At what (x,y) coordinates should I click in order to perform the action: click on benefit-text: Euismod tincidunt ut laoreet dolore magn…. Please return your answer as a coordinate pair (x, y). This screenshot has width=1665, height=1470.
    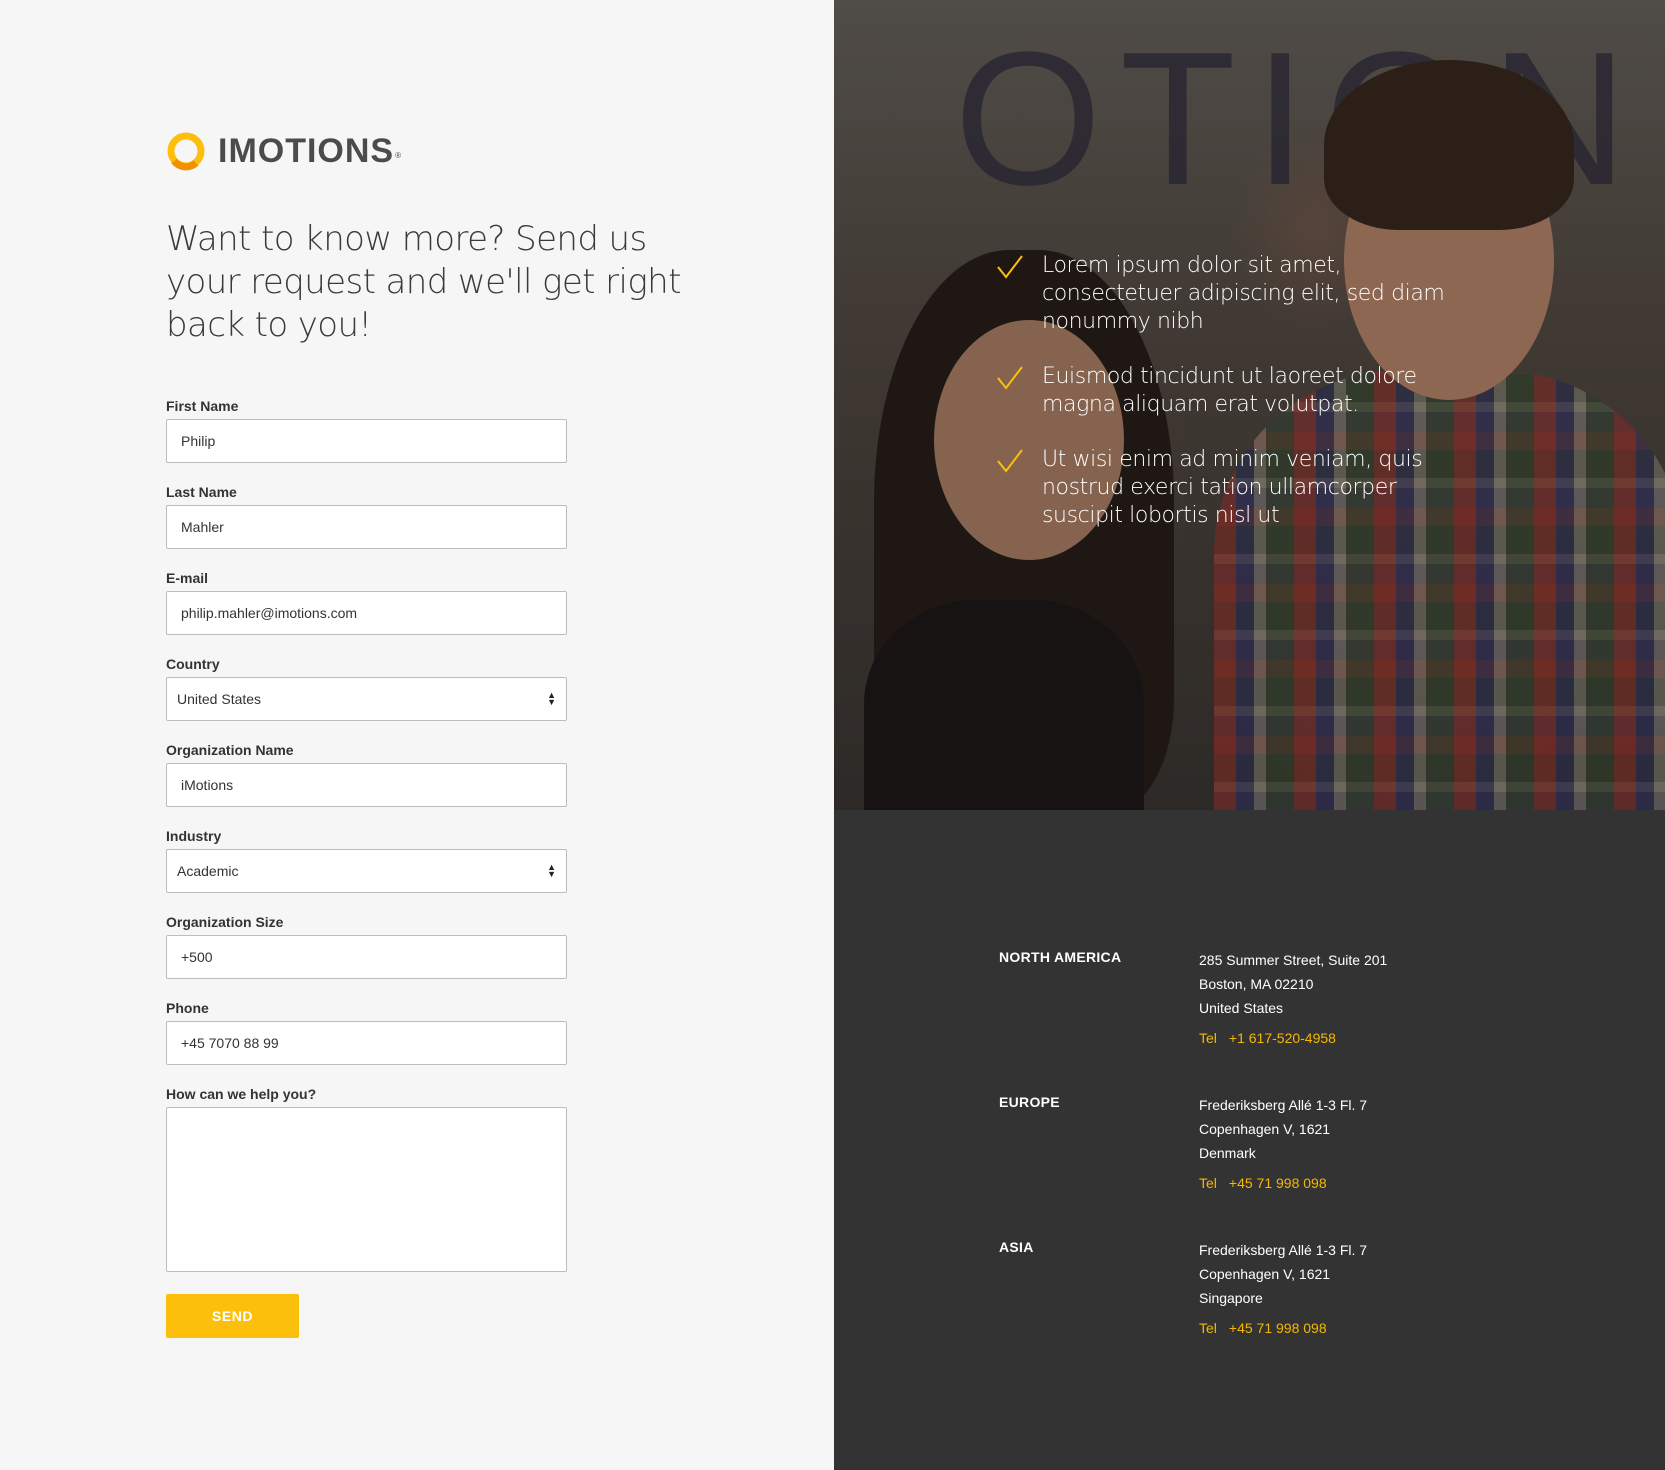
    Looking at the image, I should click on (1229, 390).